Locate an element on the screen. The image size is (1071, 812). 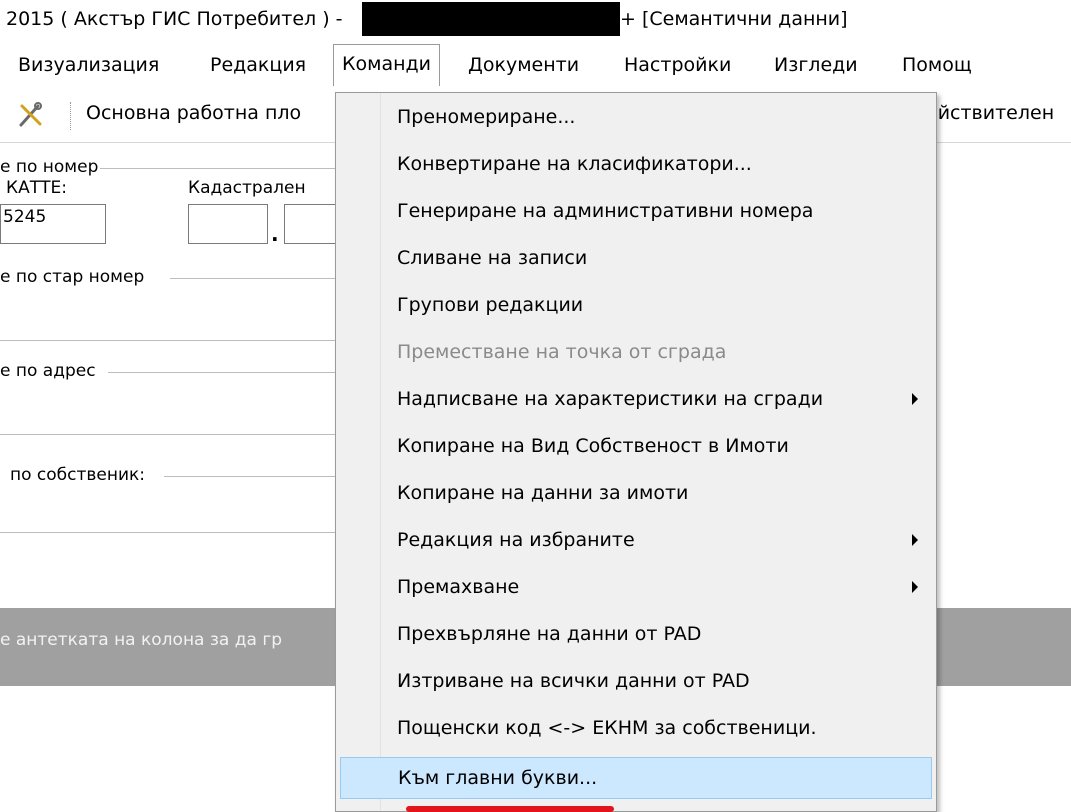
menu-item-postal-code-ekhm: Пощенски код <-> ЕКНМ за собственици. is located at coordinates (636, 729).